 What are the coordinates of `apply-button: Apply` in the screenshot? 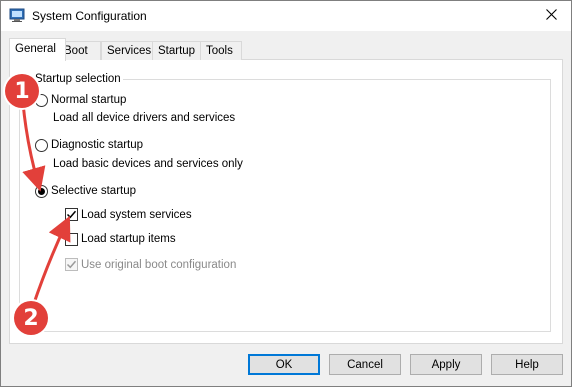 It's located at (446, 364).